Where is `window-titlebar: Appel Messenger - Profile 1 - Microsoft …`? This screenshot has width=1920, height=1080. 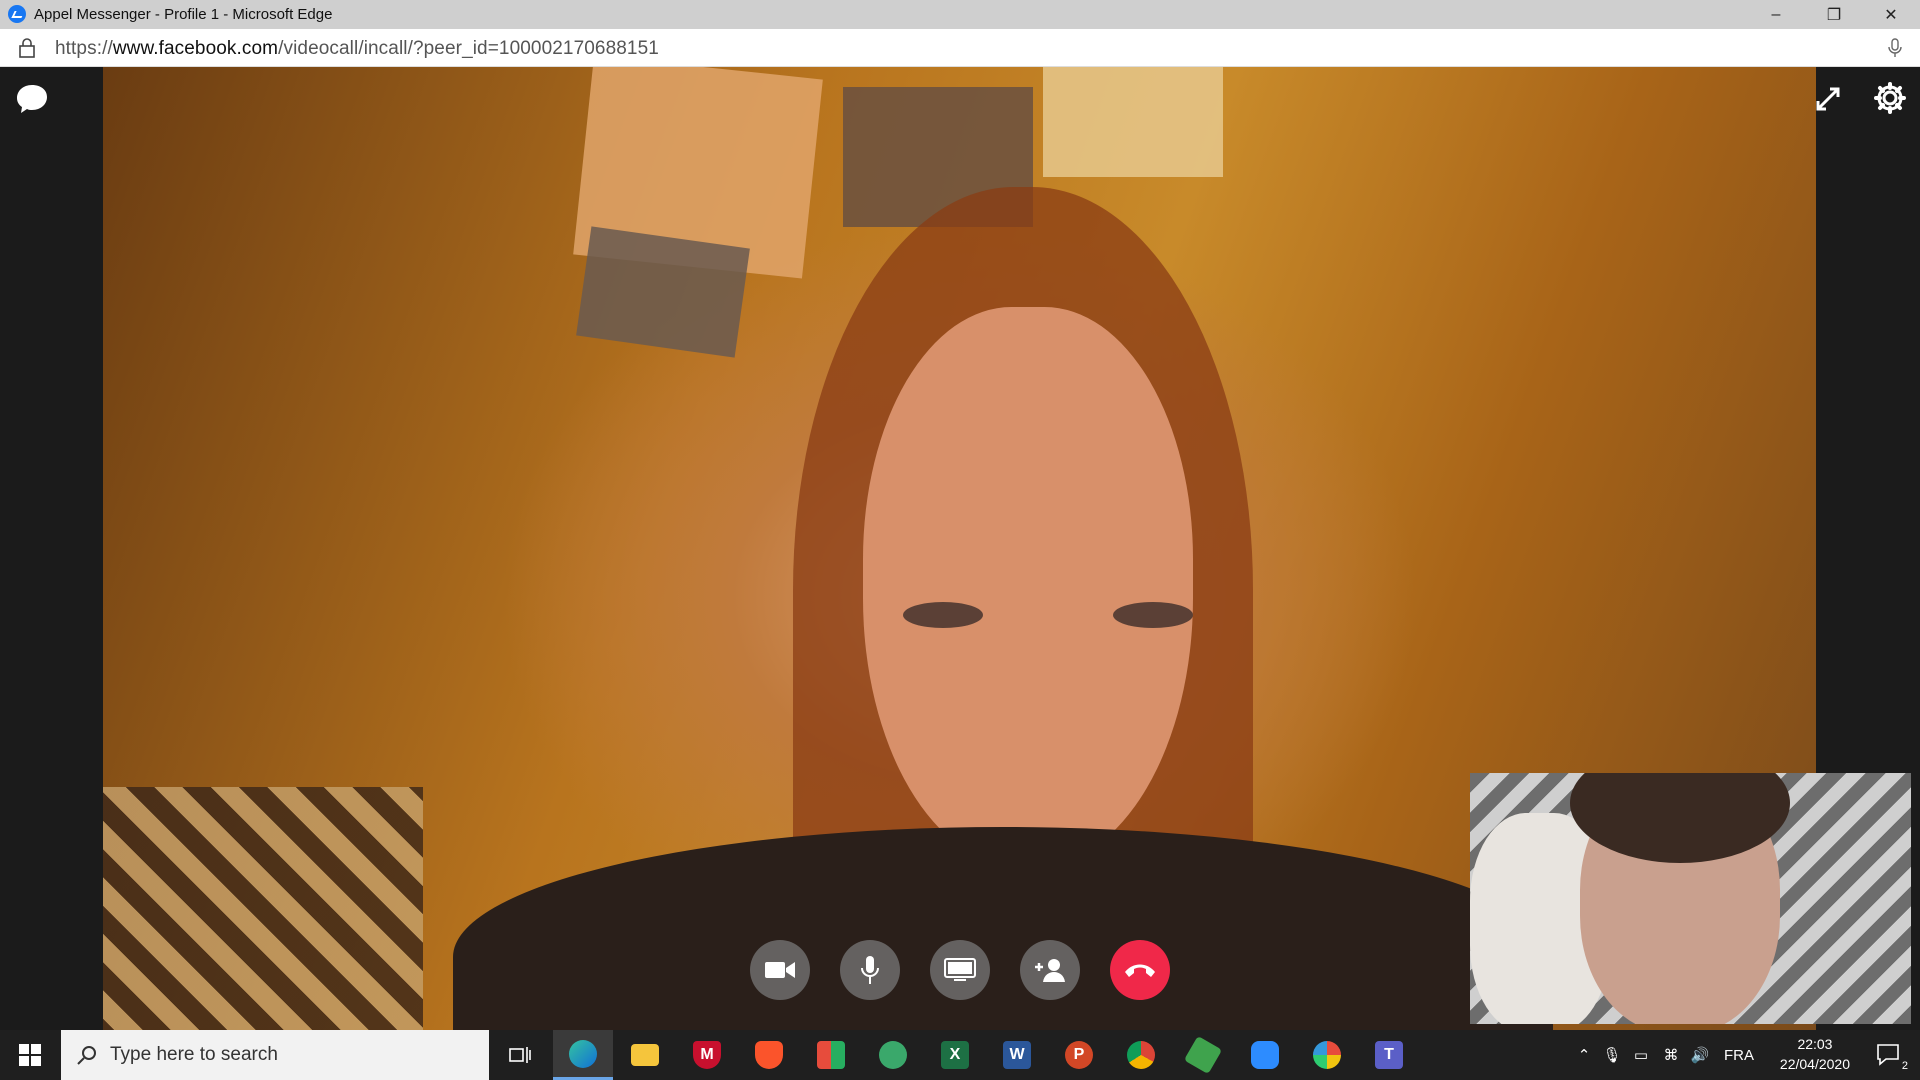
window-titlebar: Appel Messenger - Profile 1 - Microsoft … is located at coordinates (960, 14).